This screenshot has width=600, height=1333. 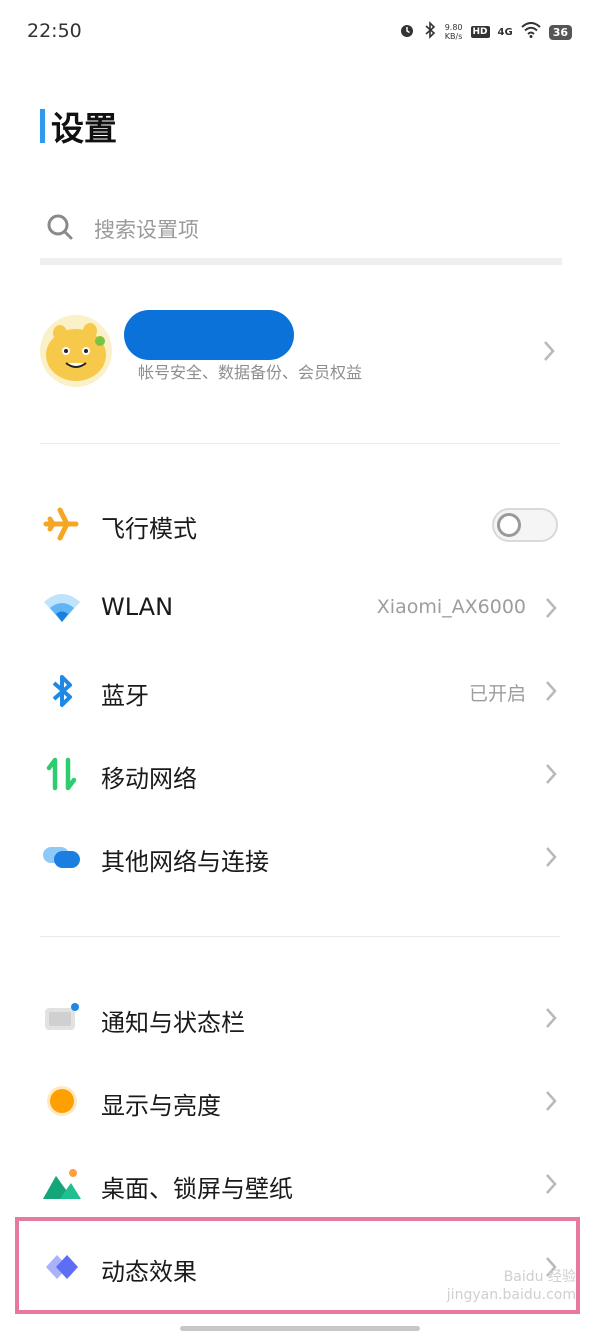 What do you see at coordinates (511, 1286) in the screenshot?
I see `watermark: Baidu 经验 jingyan.baidu.com` at bounding box center [511, 1286].